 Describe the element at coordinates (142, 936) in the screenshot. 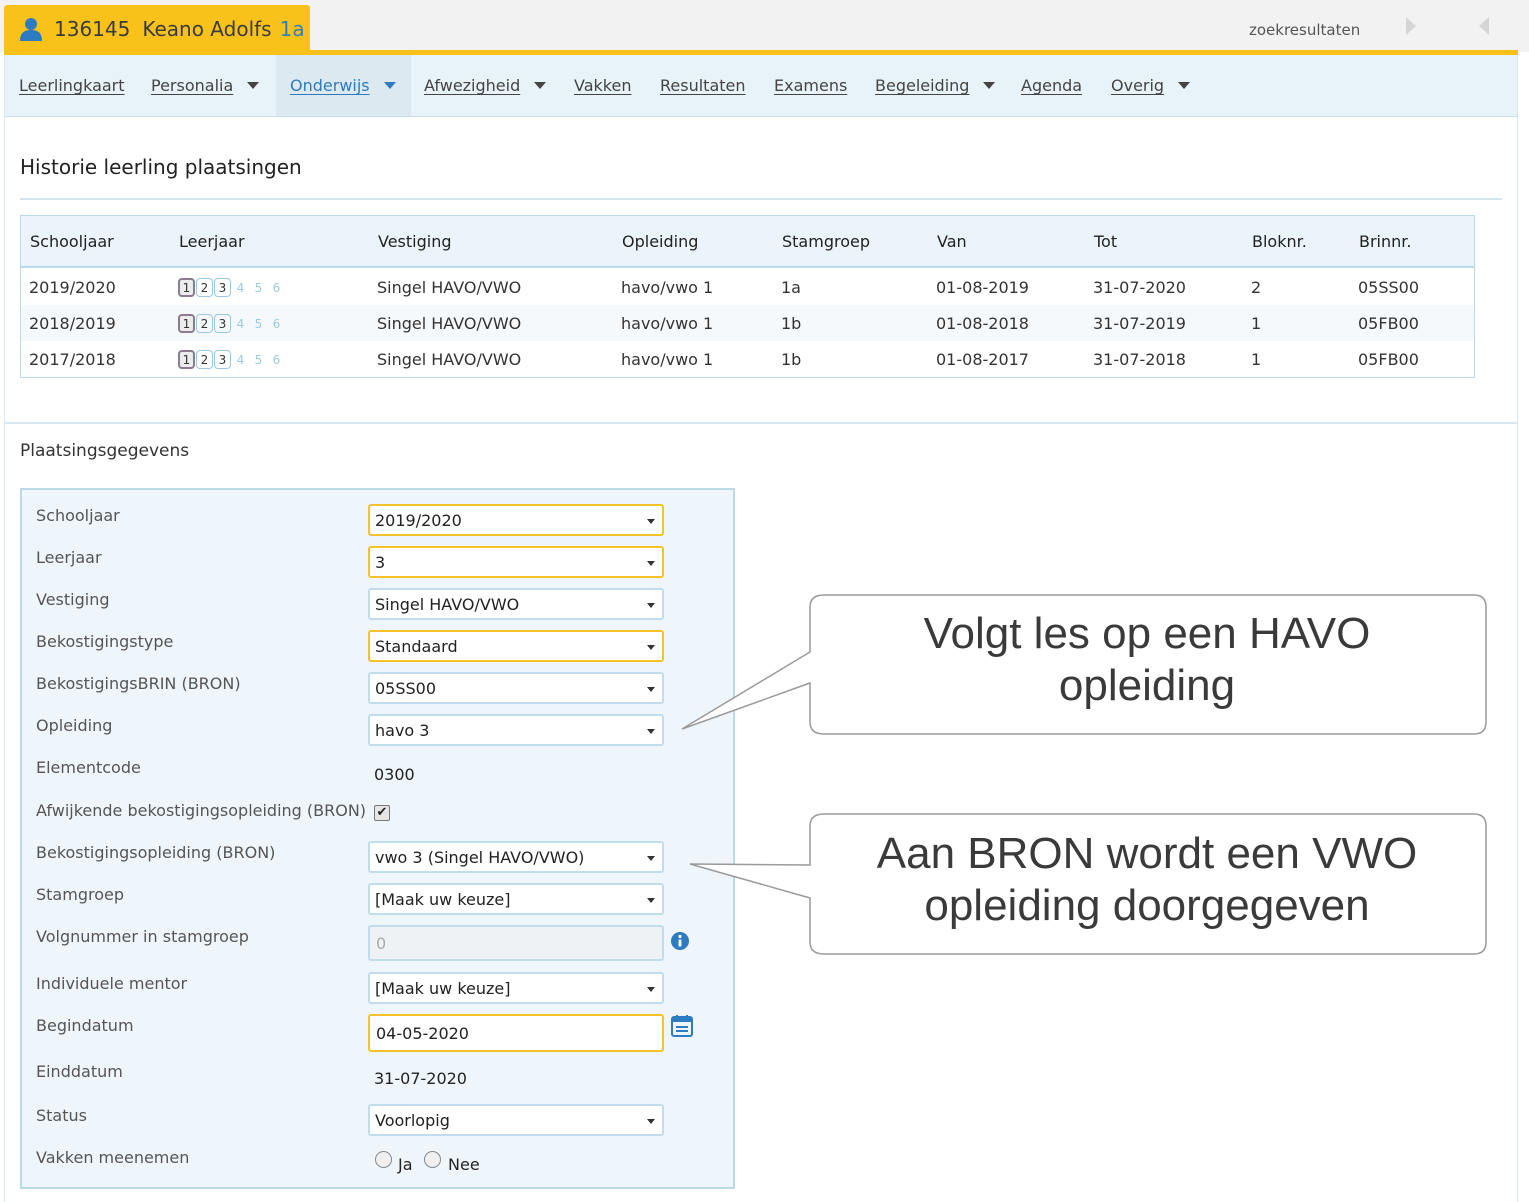

I see `label-volgnummer: Volgnummer in stamgroep` at that location.